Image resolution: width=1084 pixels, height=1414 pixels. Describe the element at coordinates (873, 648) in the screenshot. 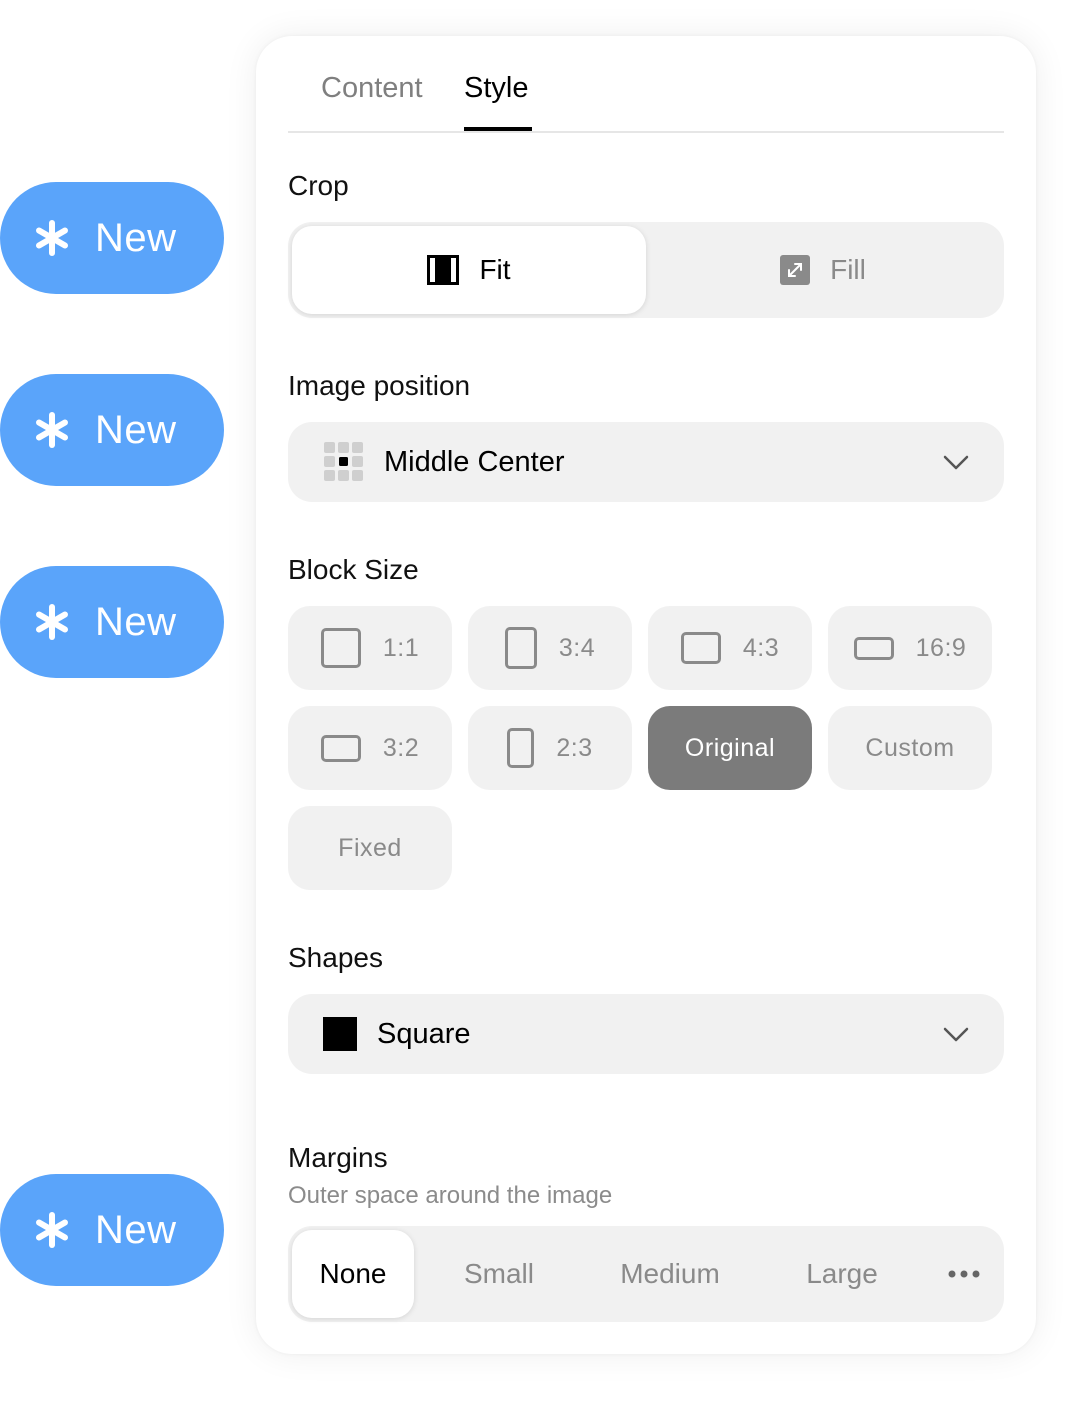

I see `widescreen-ratio-icon` at that location.